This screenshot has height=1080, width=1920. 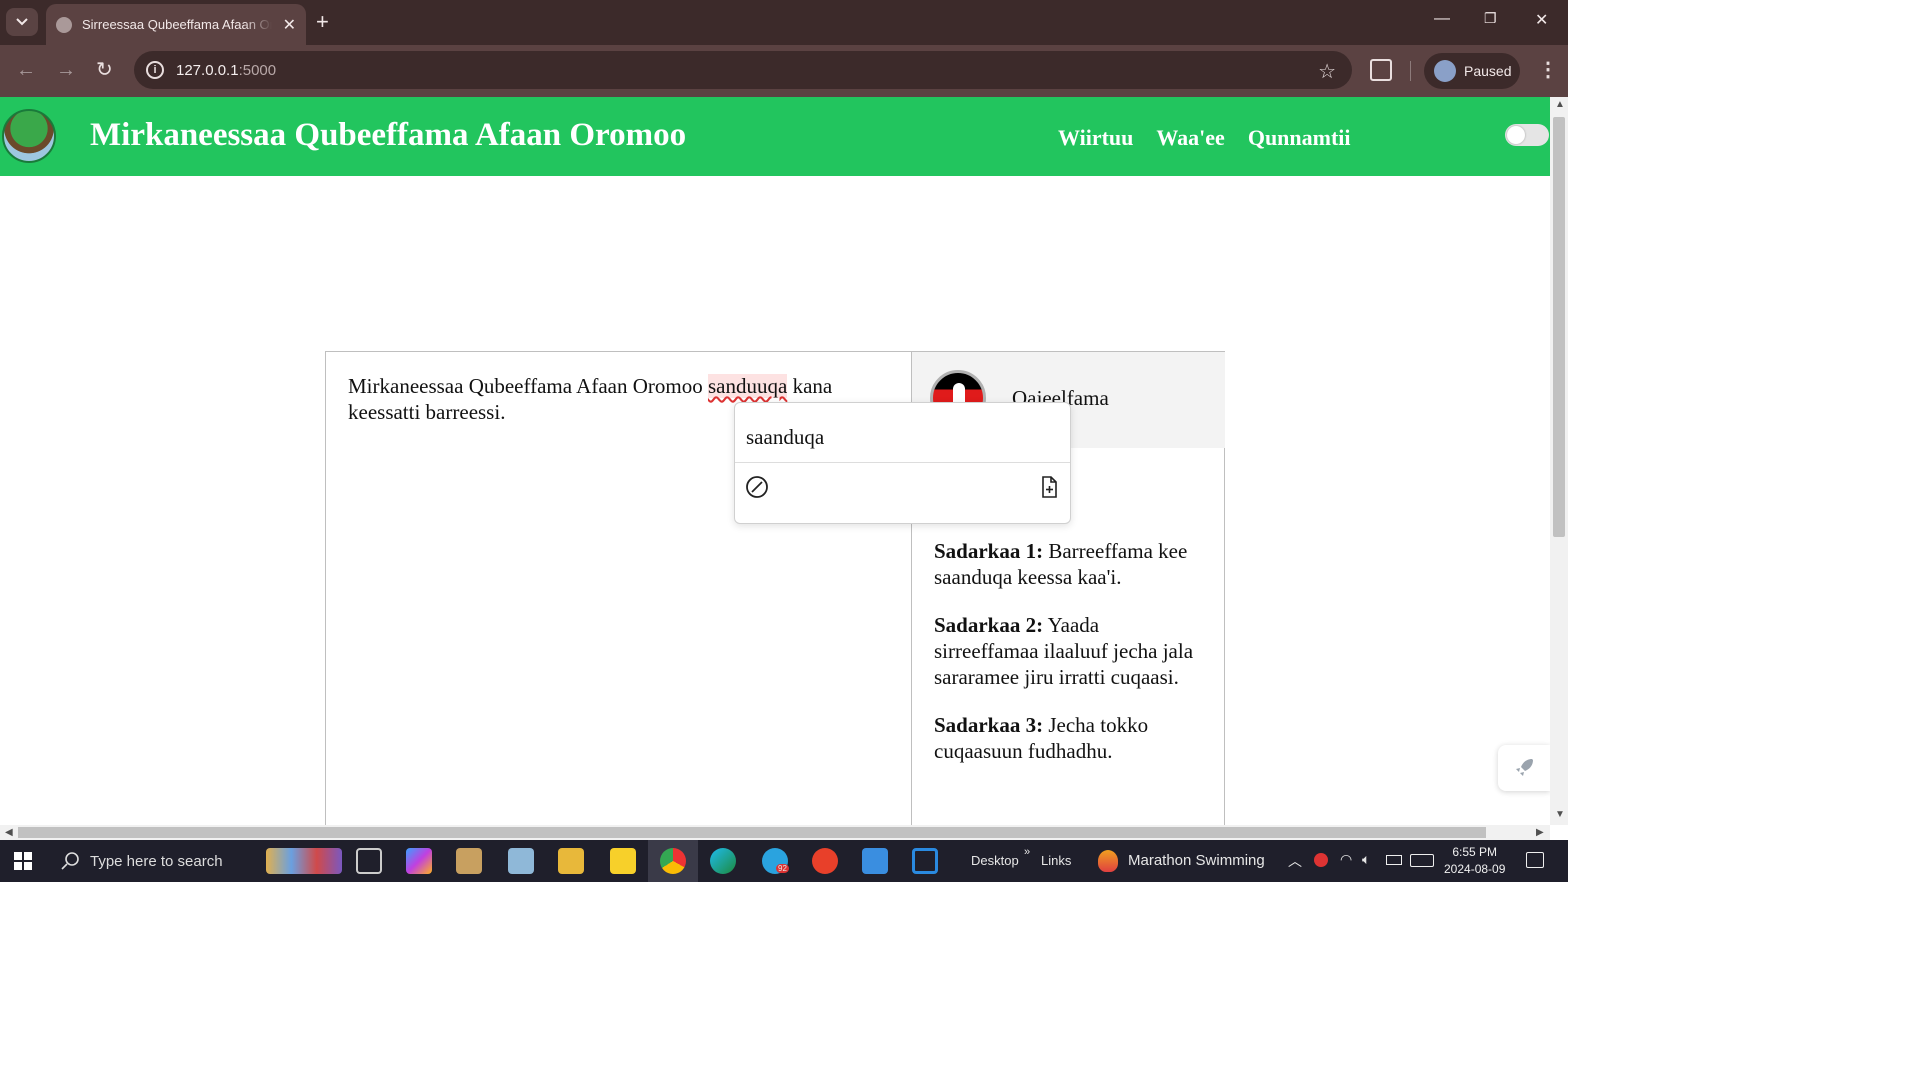 What do you see at coordinates (752, 832) in the screenshot?
I see `horizontal-scroll-thumb` at bounding box center [752, 832].